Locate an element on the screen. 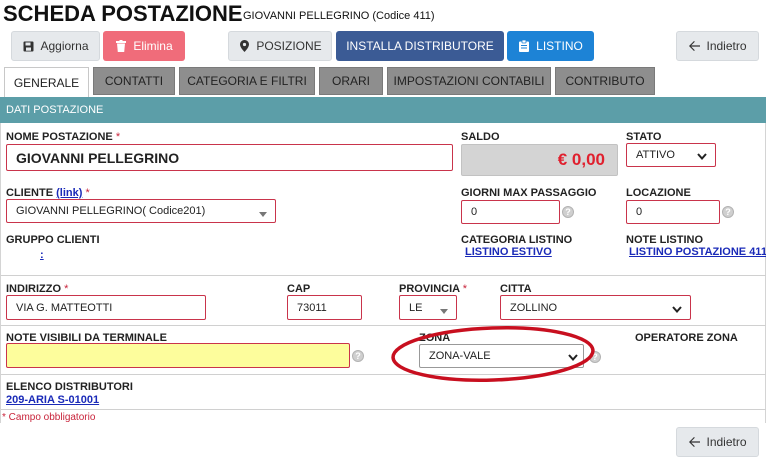  nome-postazione-label: NOME POSTAZIONE * is located at coordinates (63, 137).